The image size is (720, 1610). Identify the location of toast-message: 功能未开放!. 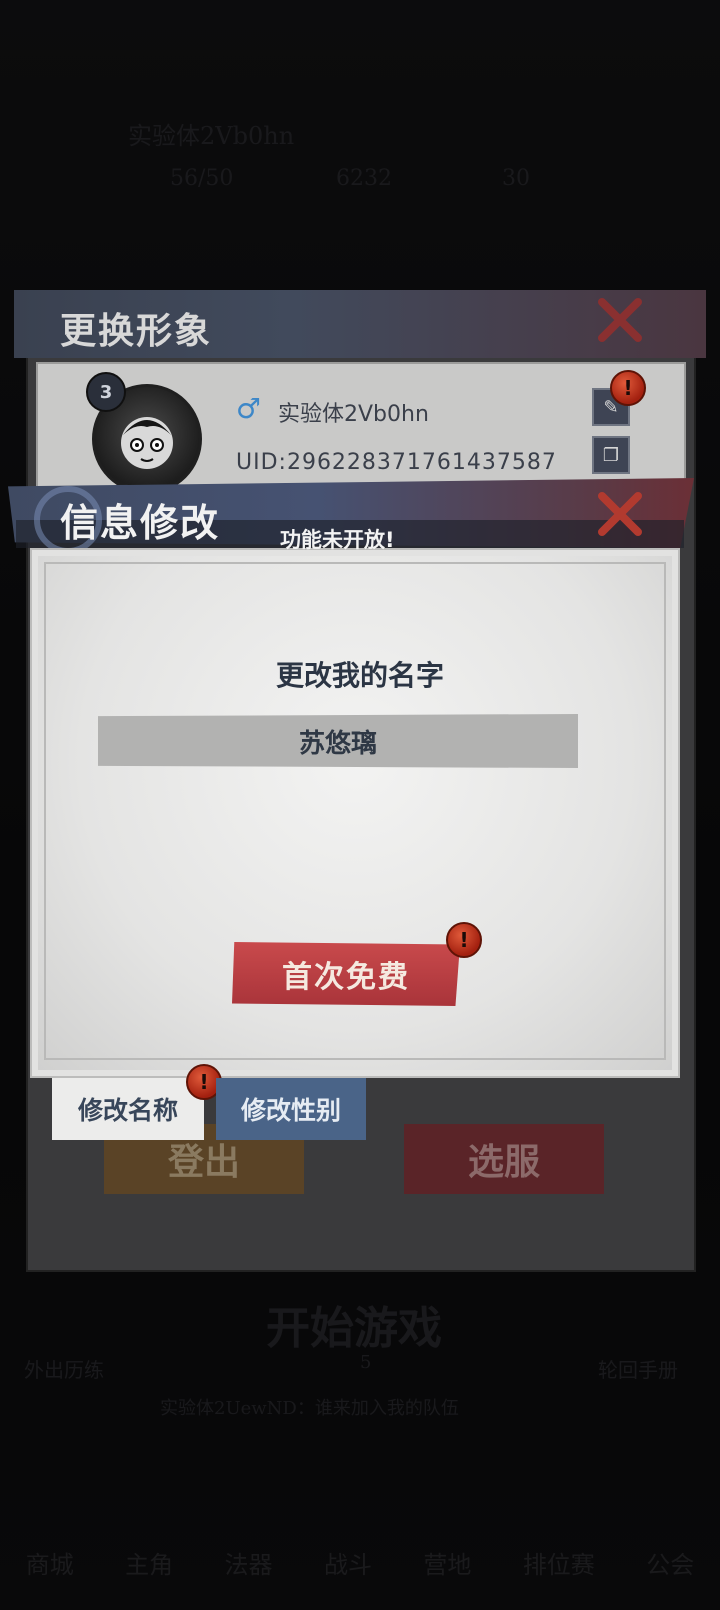
(337, 540).